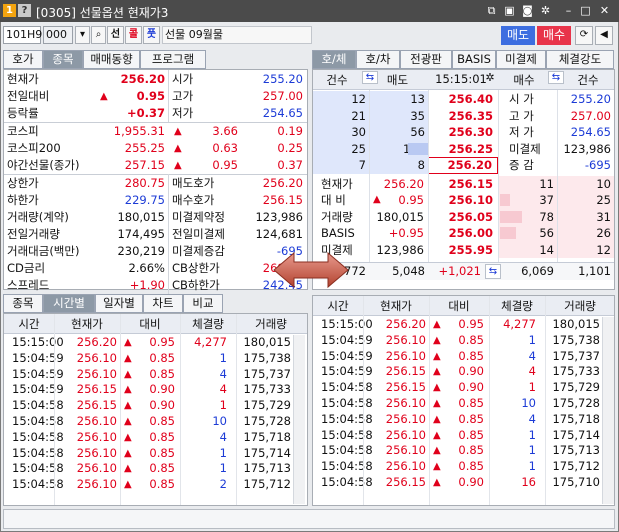 This screenshot has width=619, height=532. I want to click on bid-count: 26, so click(585, 233).